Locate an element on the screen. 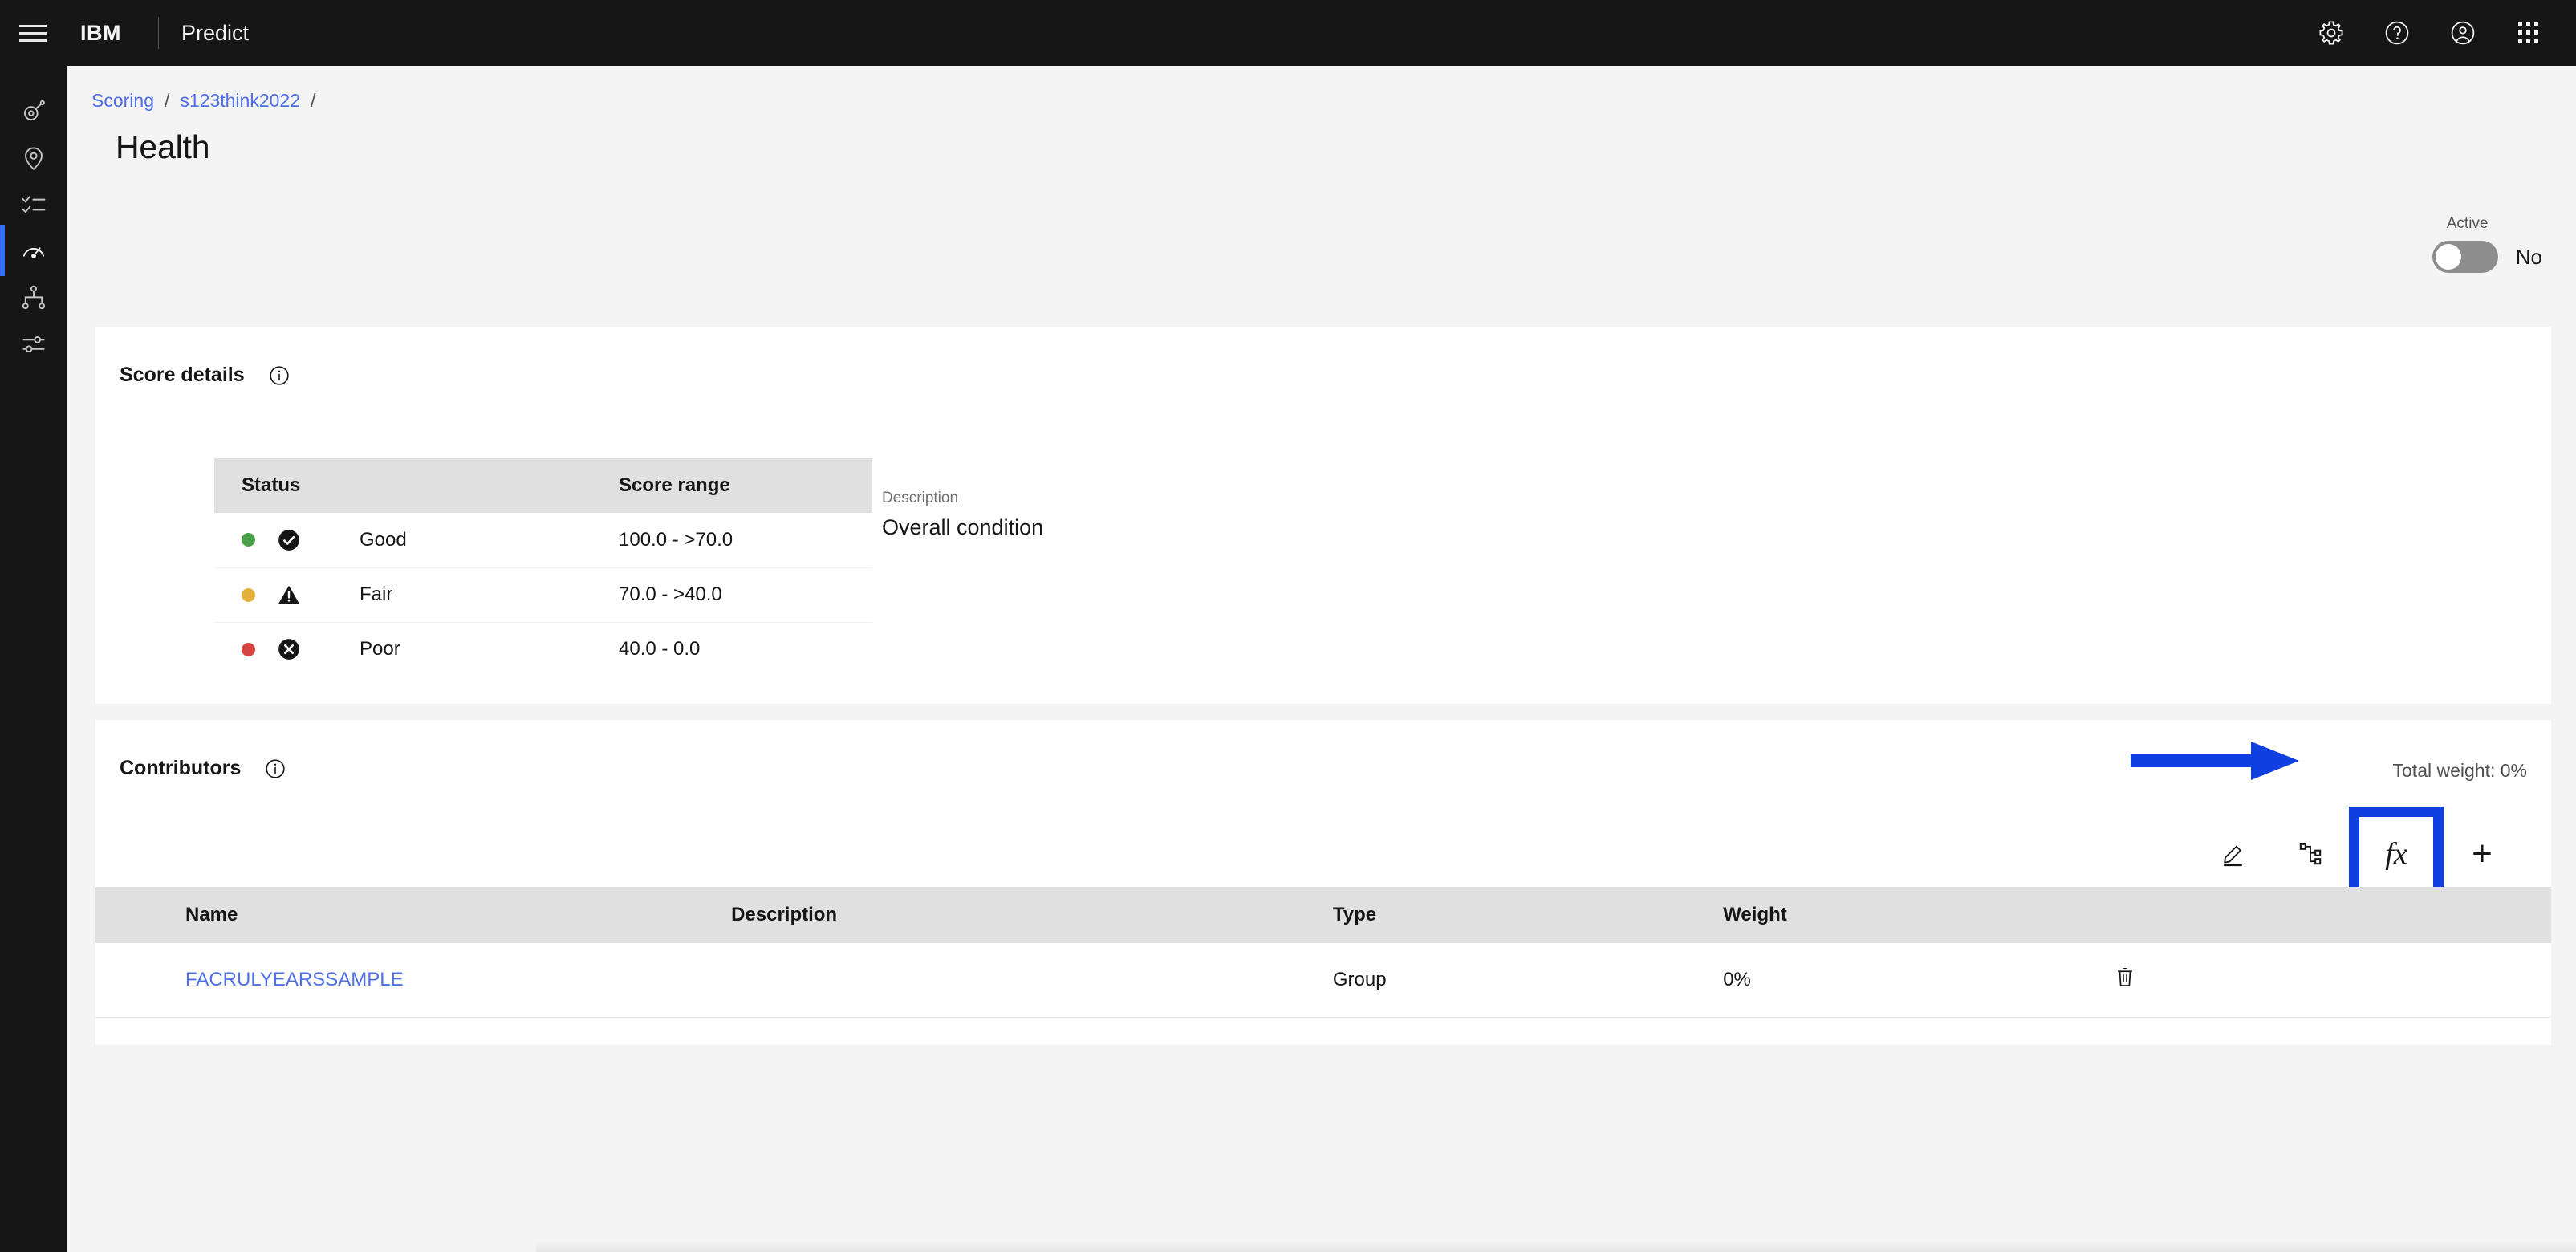 This screenshot has width=2576, height=1252. group-icon is located at coordinates (2310, 853).